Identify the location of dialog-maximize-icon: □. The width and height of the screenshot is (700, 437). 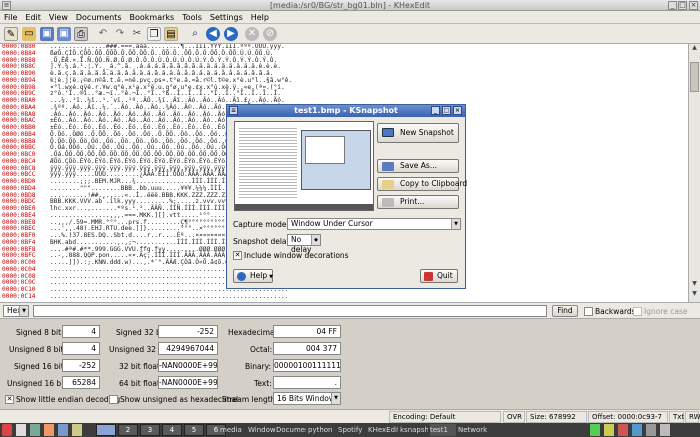
(446, 110).